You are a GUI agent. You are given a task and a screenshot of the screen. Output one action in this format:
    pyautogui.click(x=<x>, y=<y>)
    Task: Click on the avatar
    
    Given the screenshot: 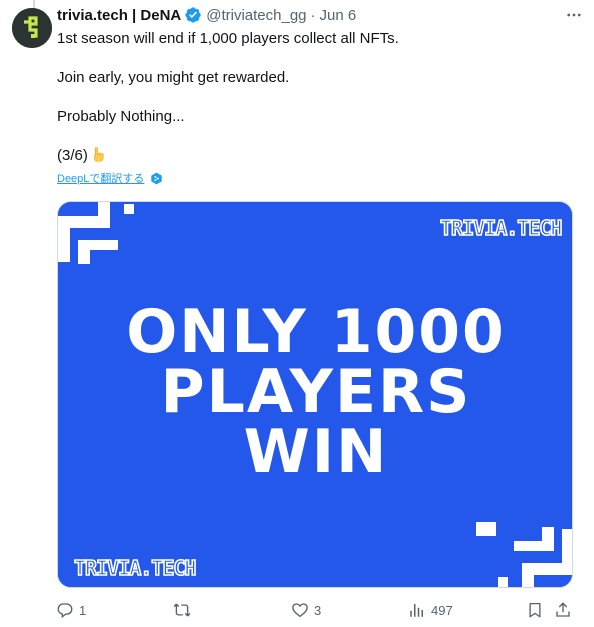 What is the action you would take?
    pyautogui.click(x=32, y=28)
    